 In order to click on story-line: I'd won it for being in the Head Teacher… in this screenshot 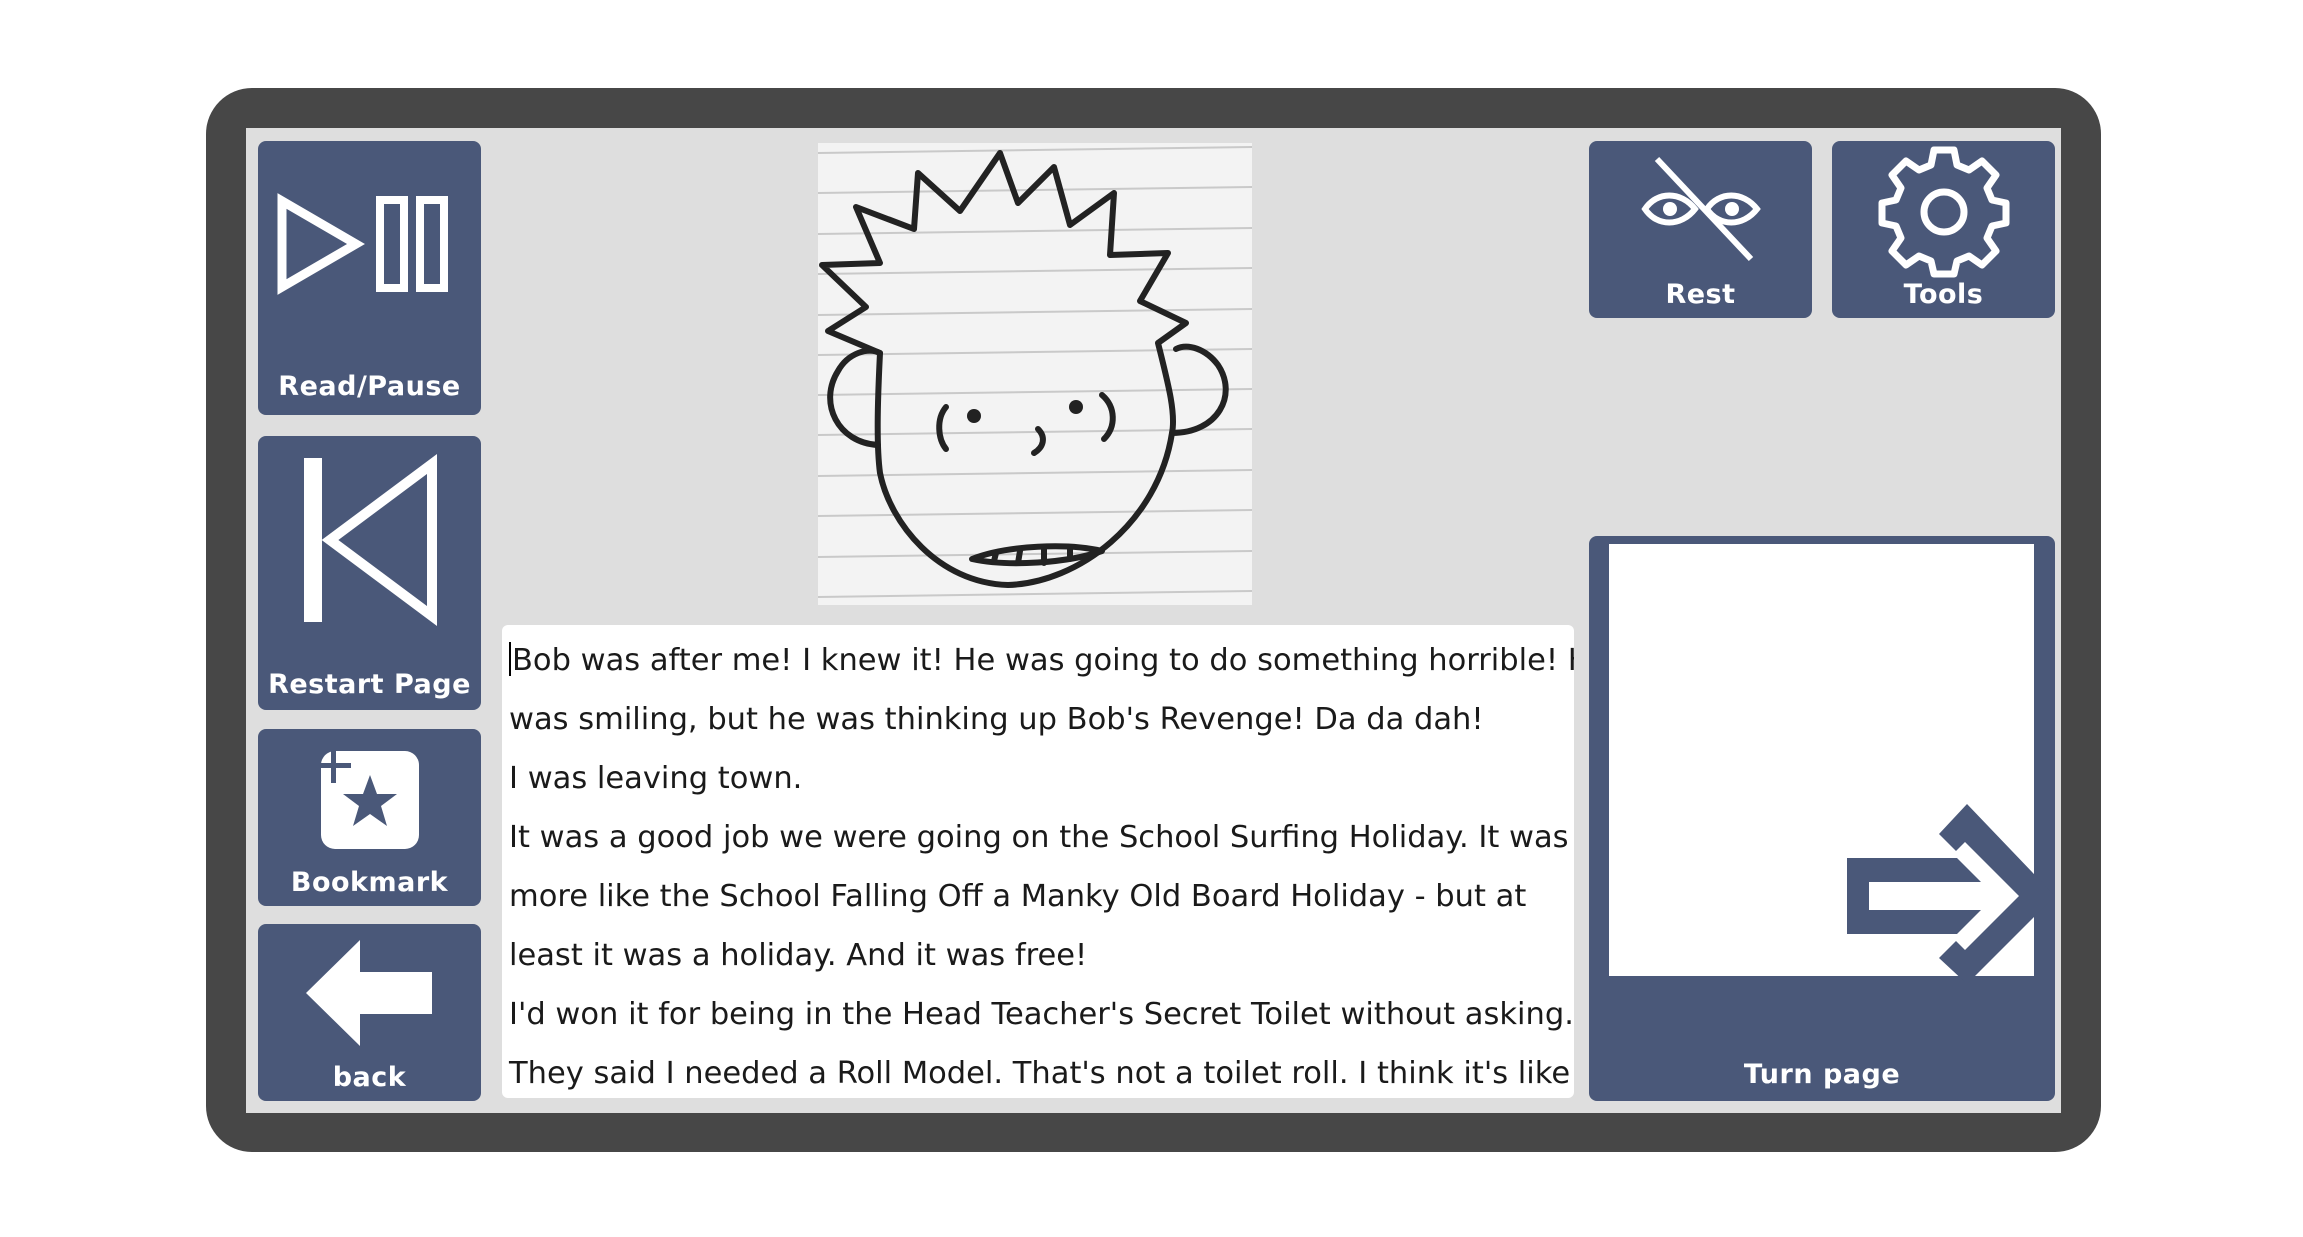, I will do `click(1041, 1014)`.